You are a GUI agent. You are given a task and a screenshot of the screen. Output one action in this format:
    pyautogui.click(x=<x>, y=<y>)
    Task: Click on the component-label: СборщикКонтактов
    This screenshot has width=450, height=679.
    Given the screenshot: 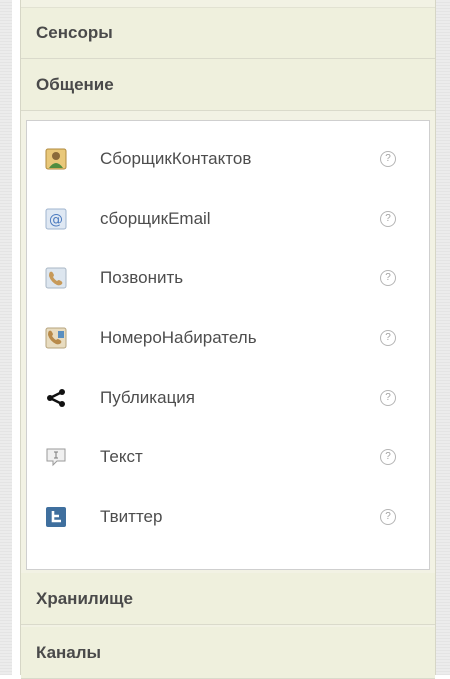 What is the action you would take?
    pyautogui.click(x=176, y=158)
    